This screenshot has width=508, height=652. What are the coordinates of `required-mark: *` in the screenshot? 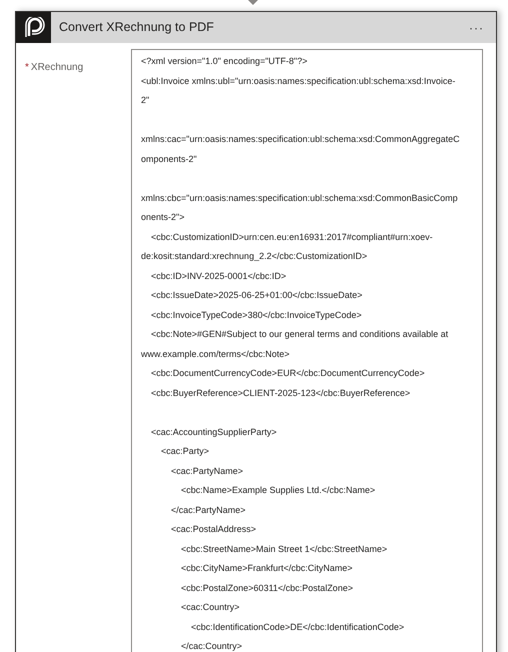 It's located at (27, 67).